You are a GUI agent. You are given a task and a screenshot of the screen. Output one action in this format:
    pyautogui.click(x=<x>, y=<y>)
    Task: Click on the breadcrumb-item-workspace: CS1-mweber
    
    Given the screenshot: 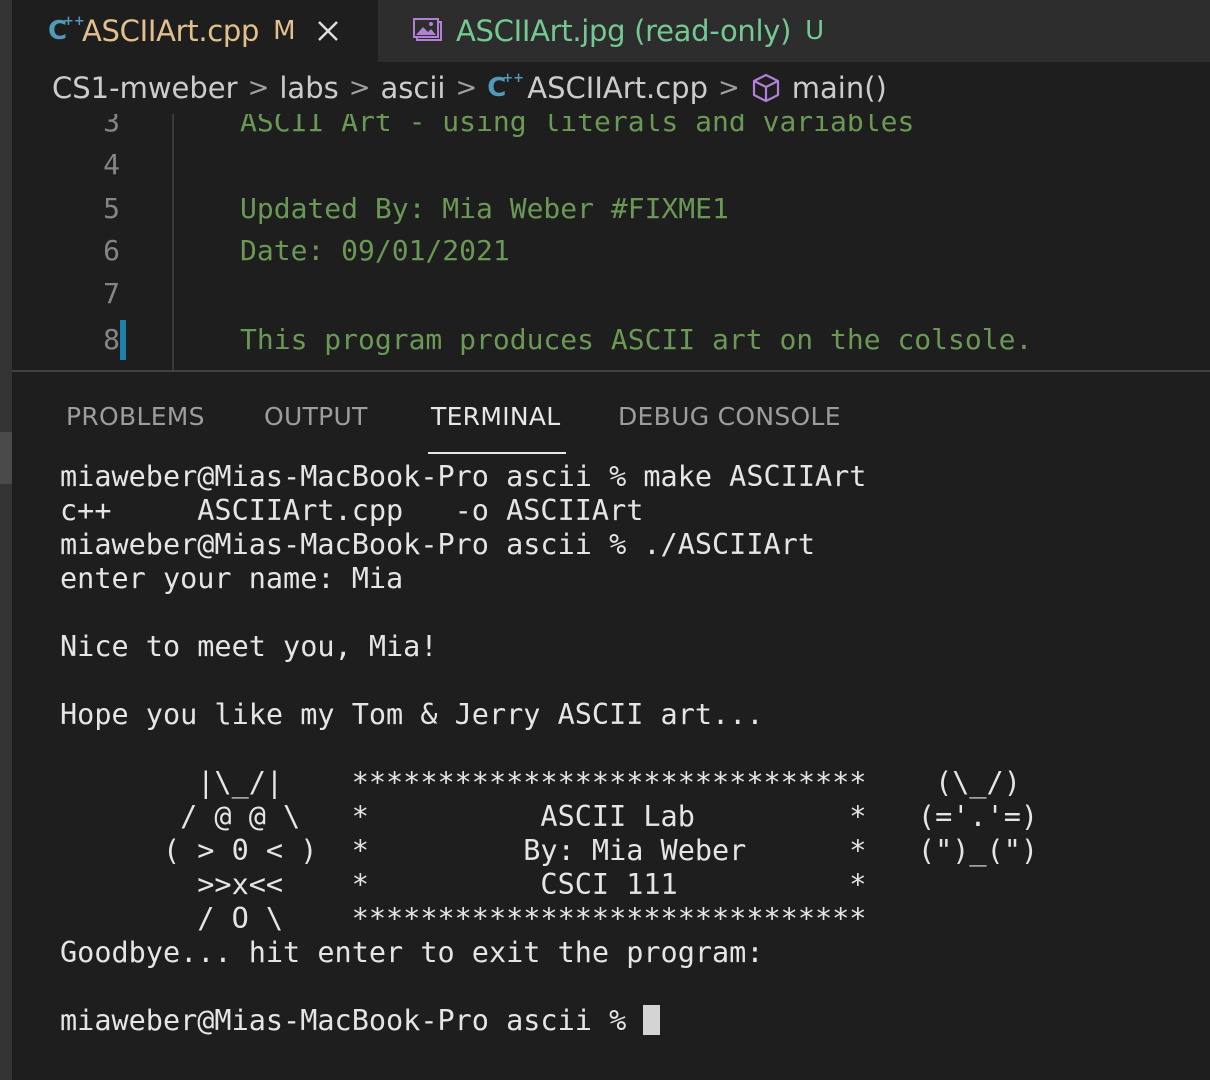 What is the action you would take?
    pyautogui.click(x=145, y=88)
    